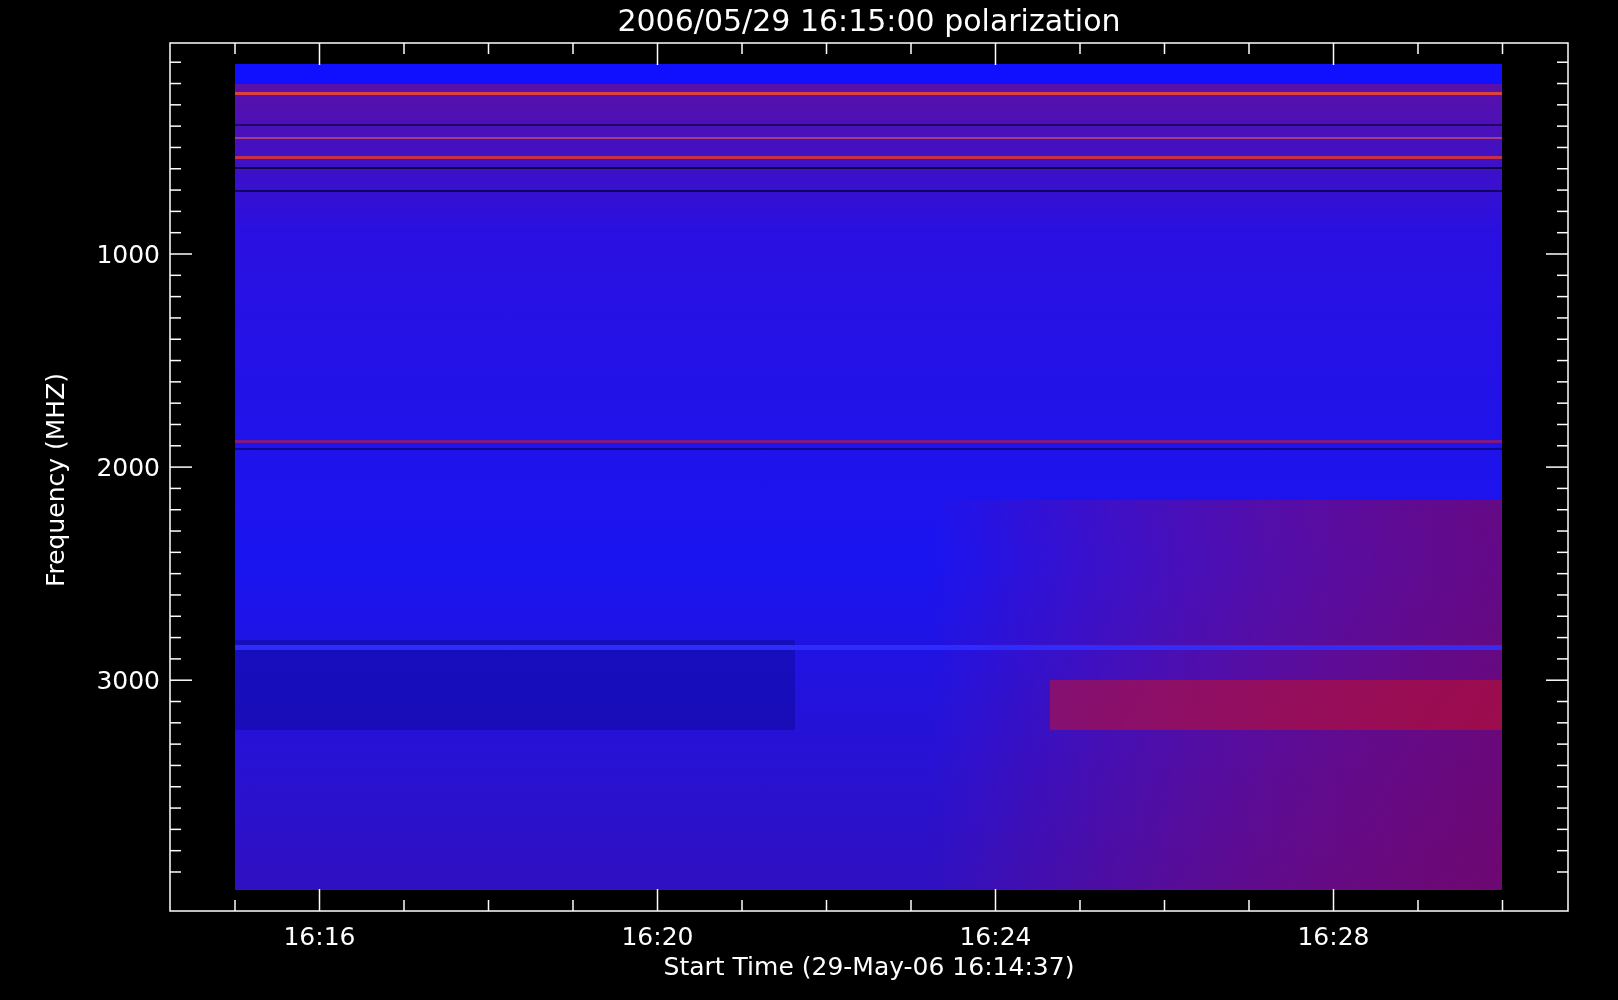 Image resolution: width=1618 pixels, height=1000 pixels. Describe the element at coordinates (128, 681) in the screenshot. I see `y-tick-label: 3000` at that location.